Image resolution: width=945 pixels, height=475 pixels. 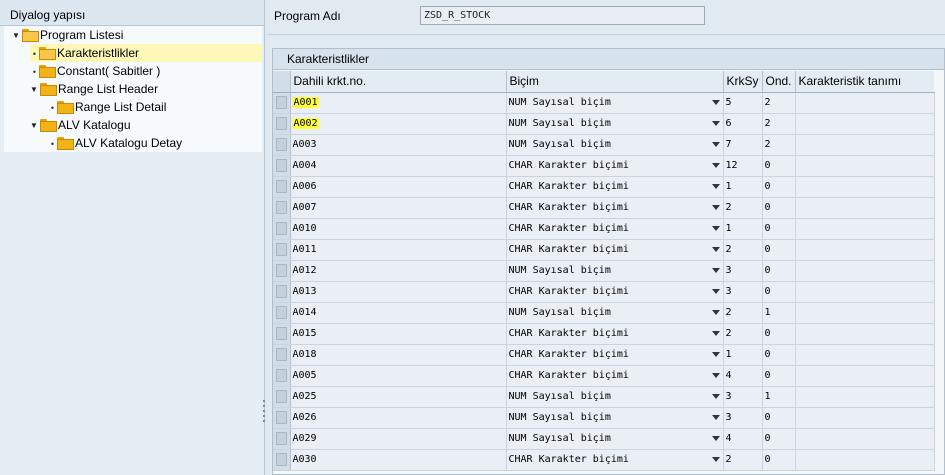 I want to click on column-header-format: Biçim, so click(x=615, y=82).